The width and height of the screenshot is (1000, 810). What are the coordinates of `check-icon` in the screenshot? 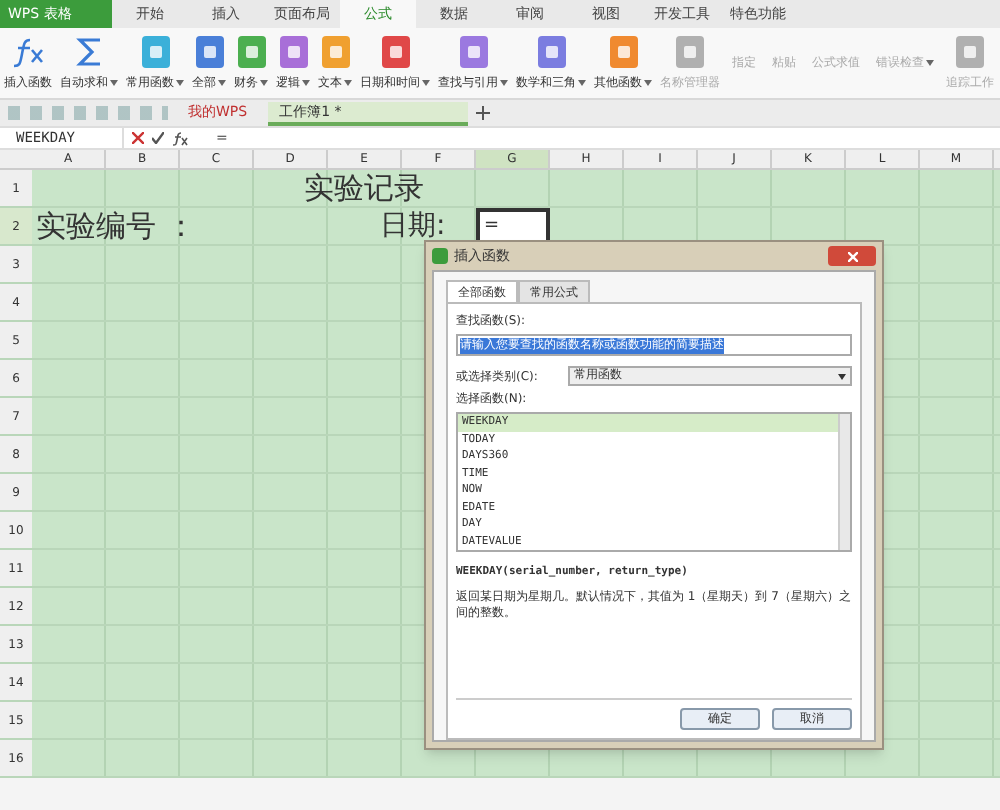 It's located at (158, 138).